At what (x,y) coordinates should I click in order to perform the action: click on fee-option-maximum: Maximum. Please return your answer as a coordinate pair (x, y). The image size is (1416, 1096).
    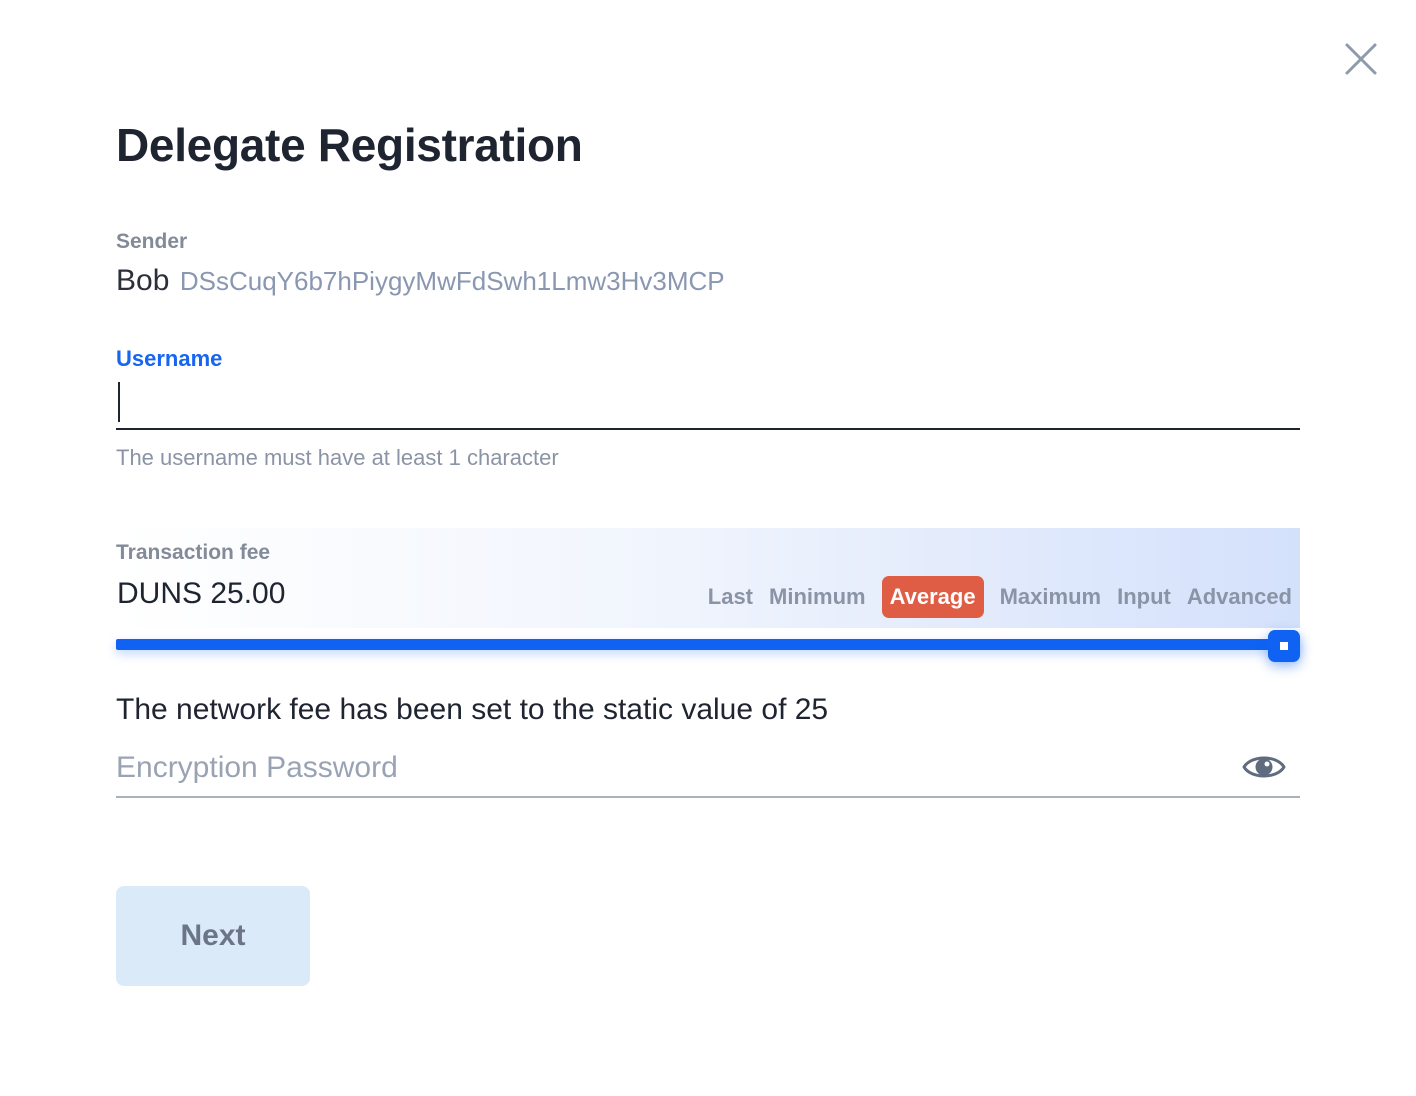
    Looking at the image, I should click on (1050, 597).